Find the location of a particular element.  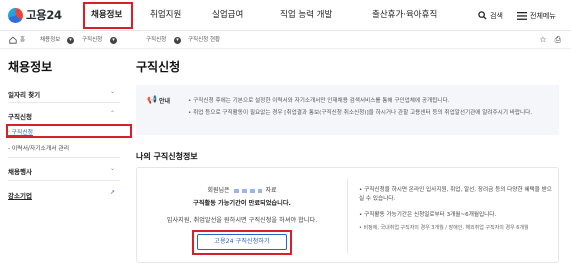

page-title: 구직신청 is located at coordinates (158, 67).